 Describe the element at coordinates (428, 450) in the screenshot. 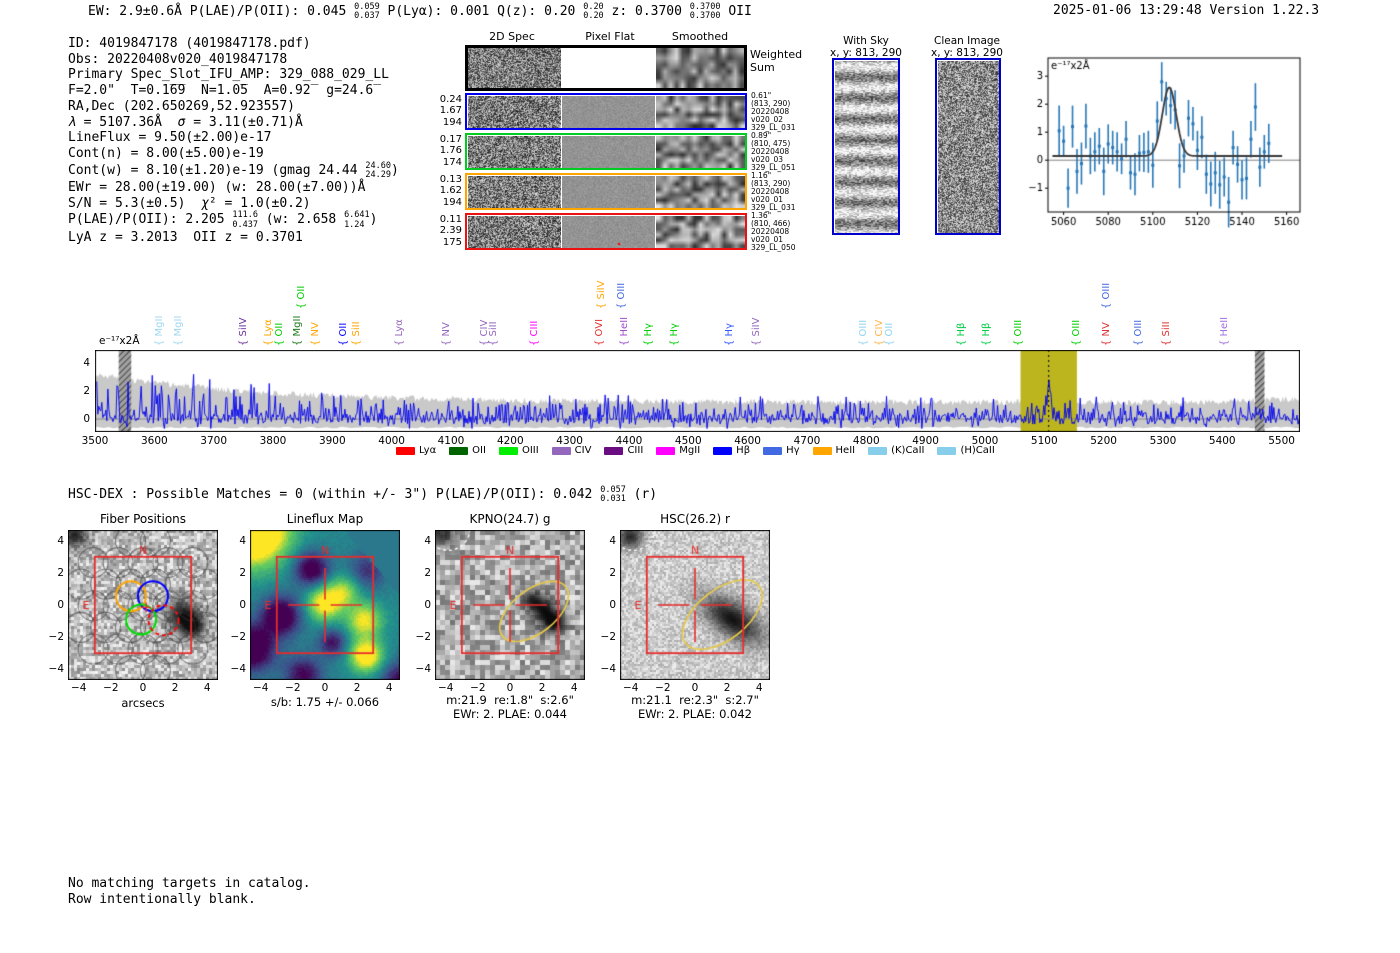

I see `legend-label: Lyα` at that location.